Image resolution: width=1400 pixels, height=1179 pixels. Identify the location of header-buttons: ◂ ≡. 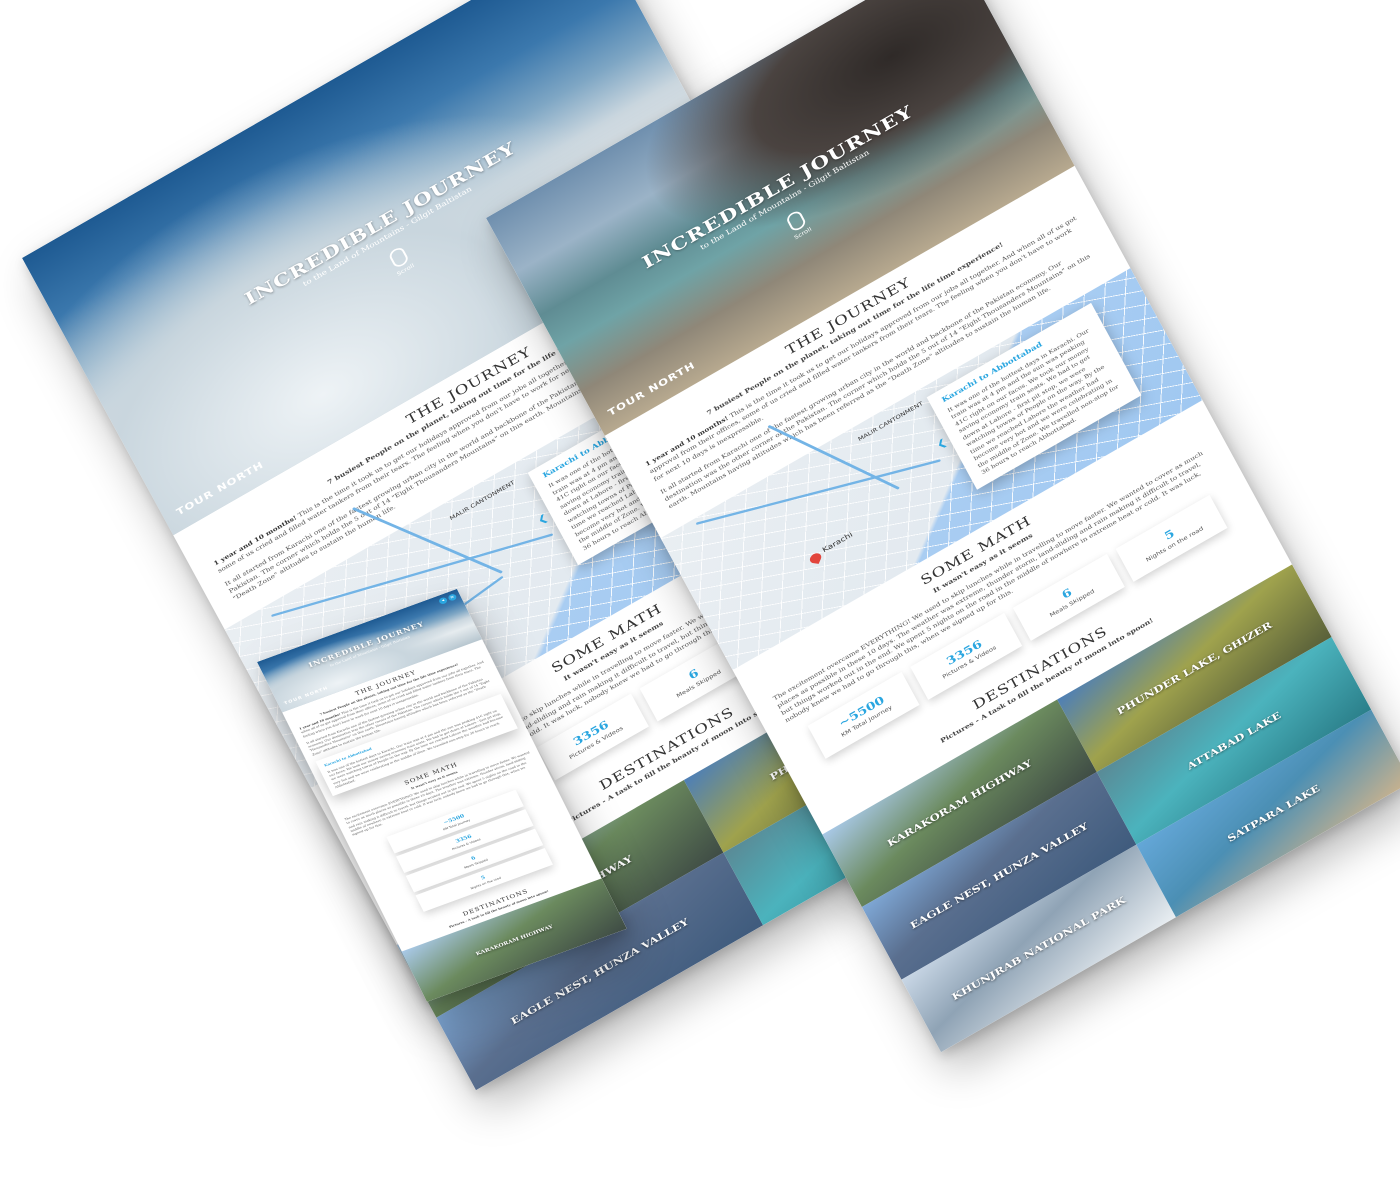
(447, 599).